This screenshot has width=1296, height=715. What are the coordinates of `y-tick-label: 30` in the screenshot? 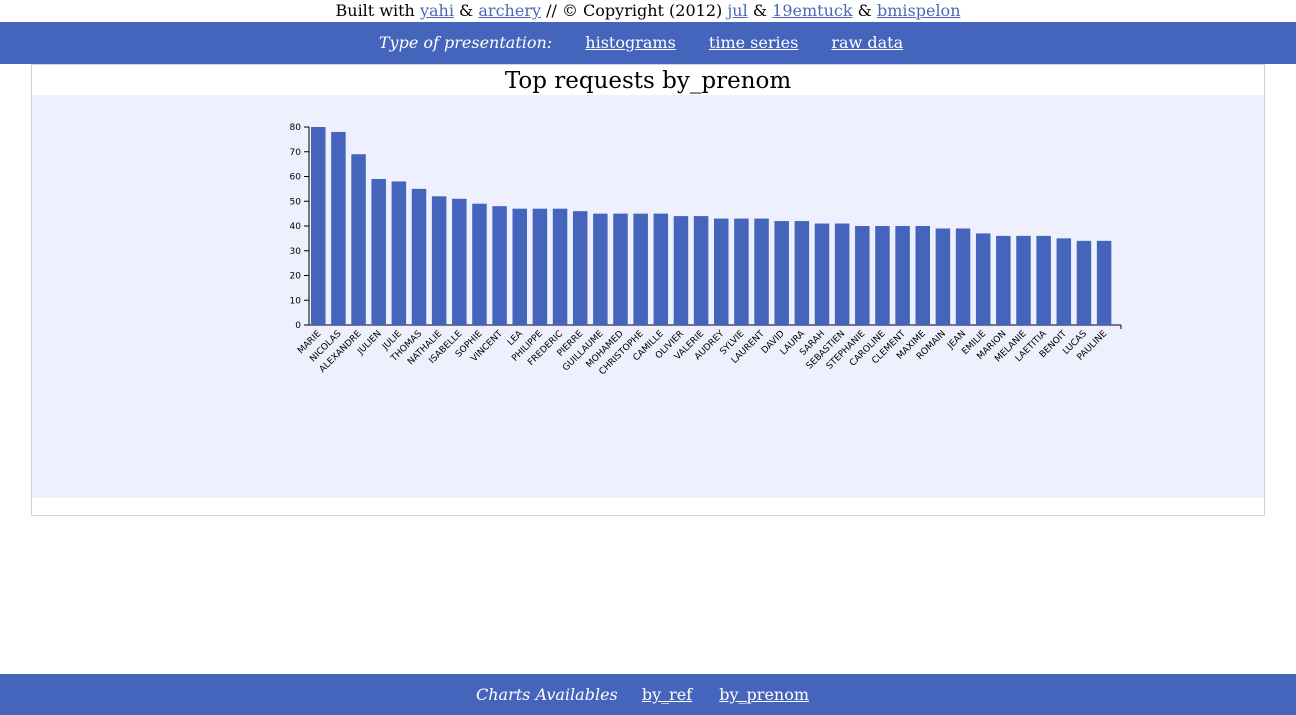 It's located at (296, 252).